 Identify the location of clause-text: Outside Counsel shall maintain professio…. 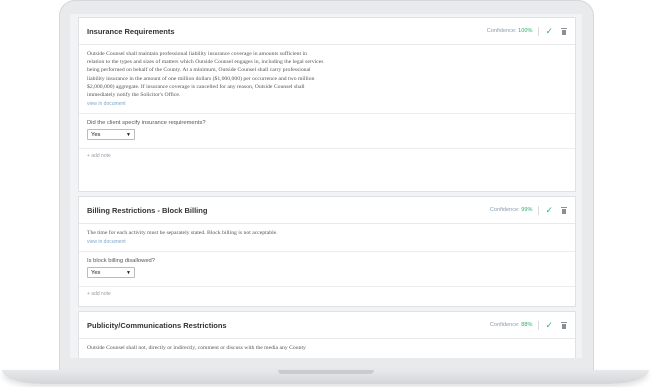
(205, 75).